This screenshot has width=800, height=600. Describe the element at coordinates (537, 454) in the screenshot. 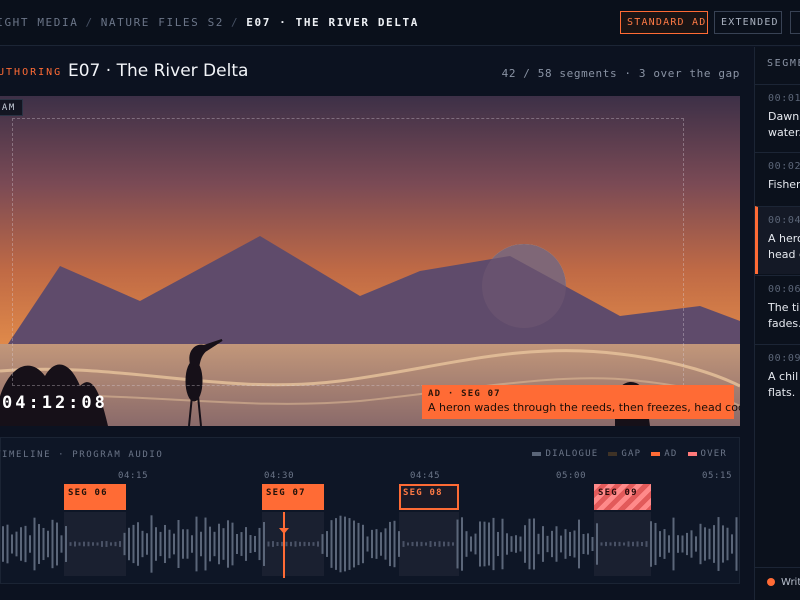

I see `legend-swatch-dialogue` at that location.